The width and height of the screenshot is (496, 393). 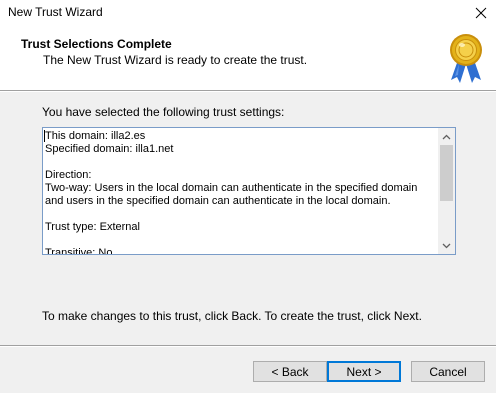 I want to click on window-title: New Trust Wizard, so click(x=55, y=12).